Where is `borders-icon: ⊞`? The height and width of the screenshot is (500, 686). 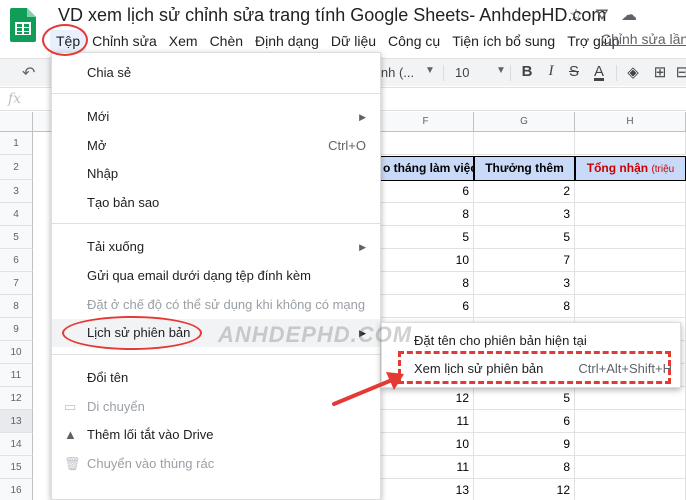
borders-icon: ⊞ is located at coordinates (660, 72).